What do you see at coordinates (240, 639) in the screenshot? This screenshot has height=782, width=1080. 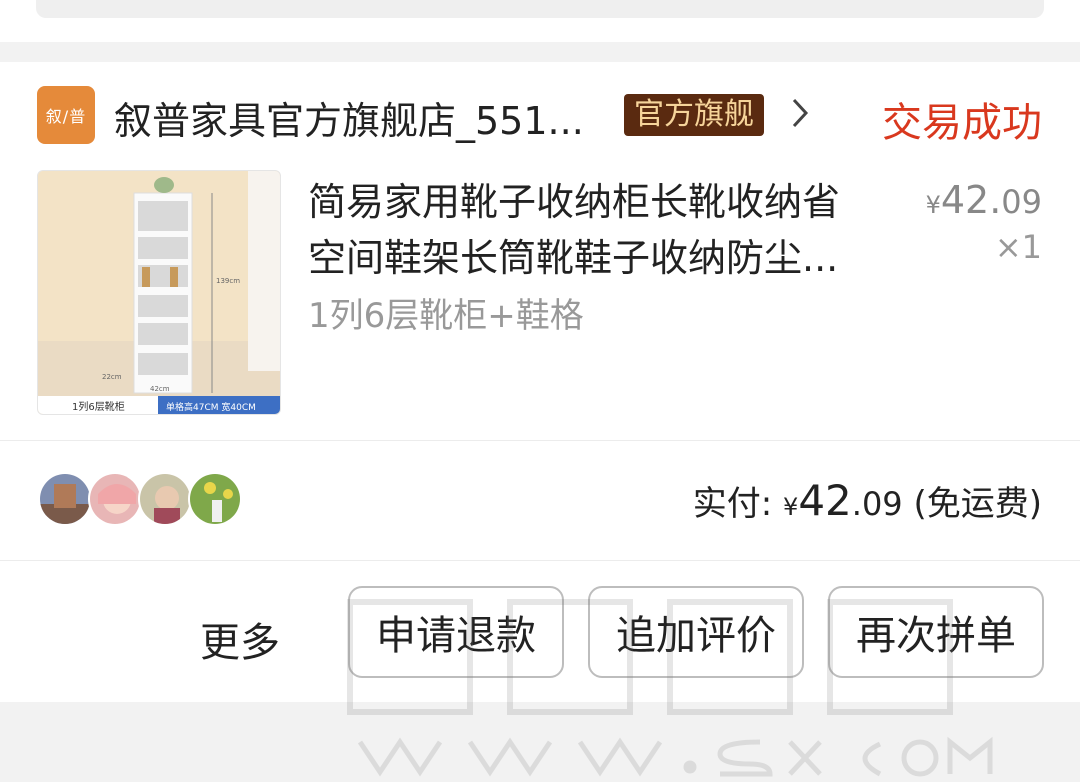 I see `more-button: 更多` at bounding box center [240, 639].